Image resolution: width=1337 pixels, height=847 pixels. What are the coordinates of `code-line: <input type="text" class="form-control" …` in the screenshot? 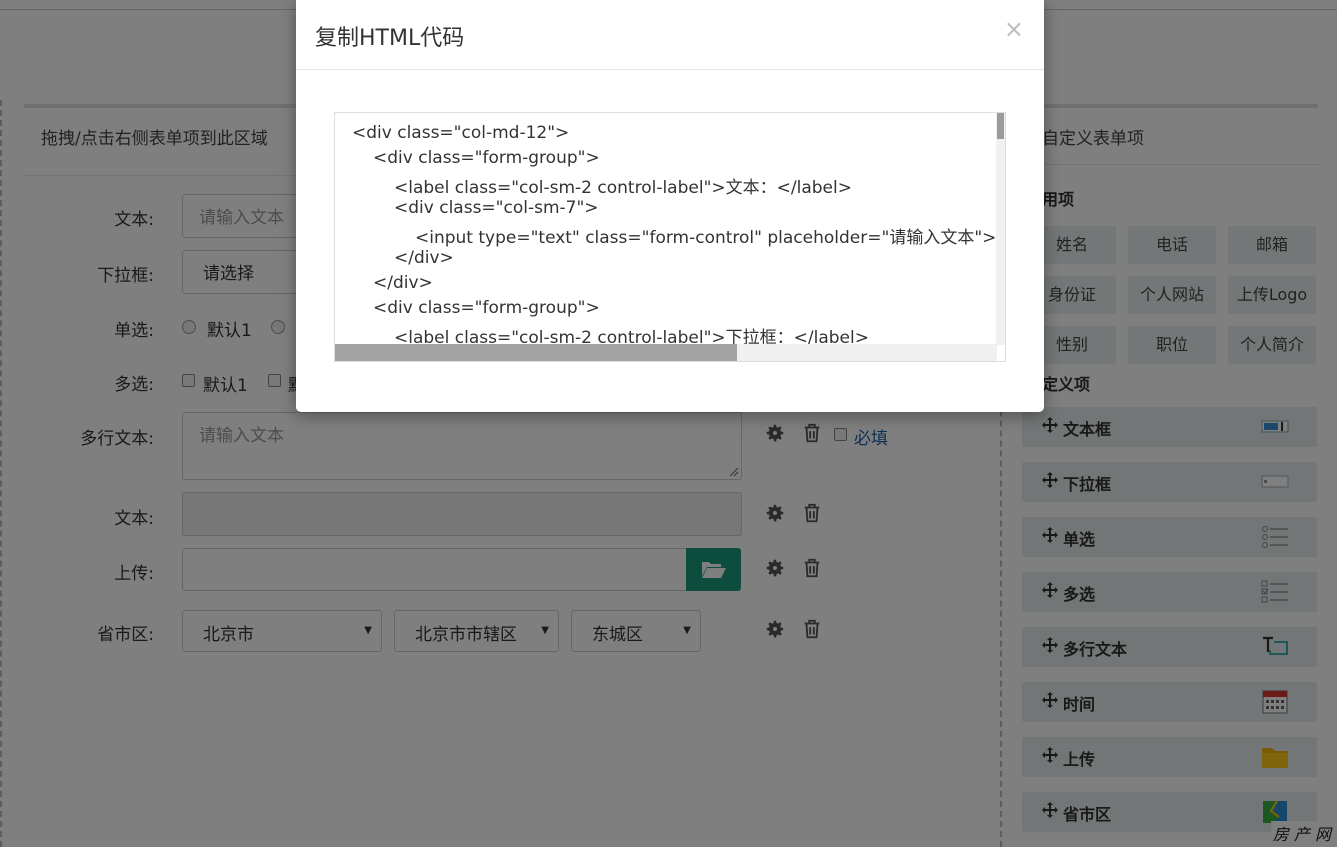 It's located at (706, 238).